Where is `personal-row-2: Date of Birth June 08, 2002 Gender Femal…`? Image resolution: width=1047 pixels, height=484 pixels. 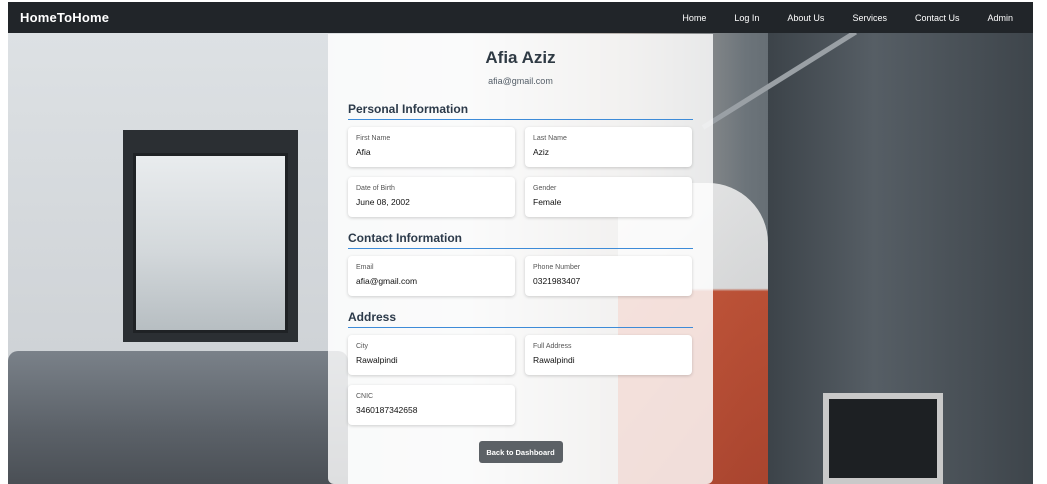 personal-row-2: Date of Birth June 08, 2002 Gender Femal… is located at coordinates (520, 197).